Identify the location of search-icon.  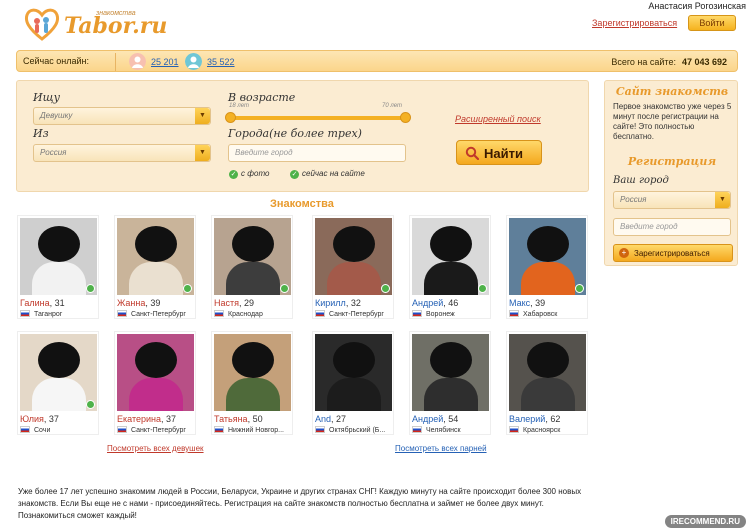
(472, 153).